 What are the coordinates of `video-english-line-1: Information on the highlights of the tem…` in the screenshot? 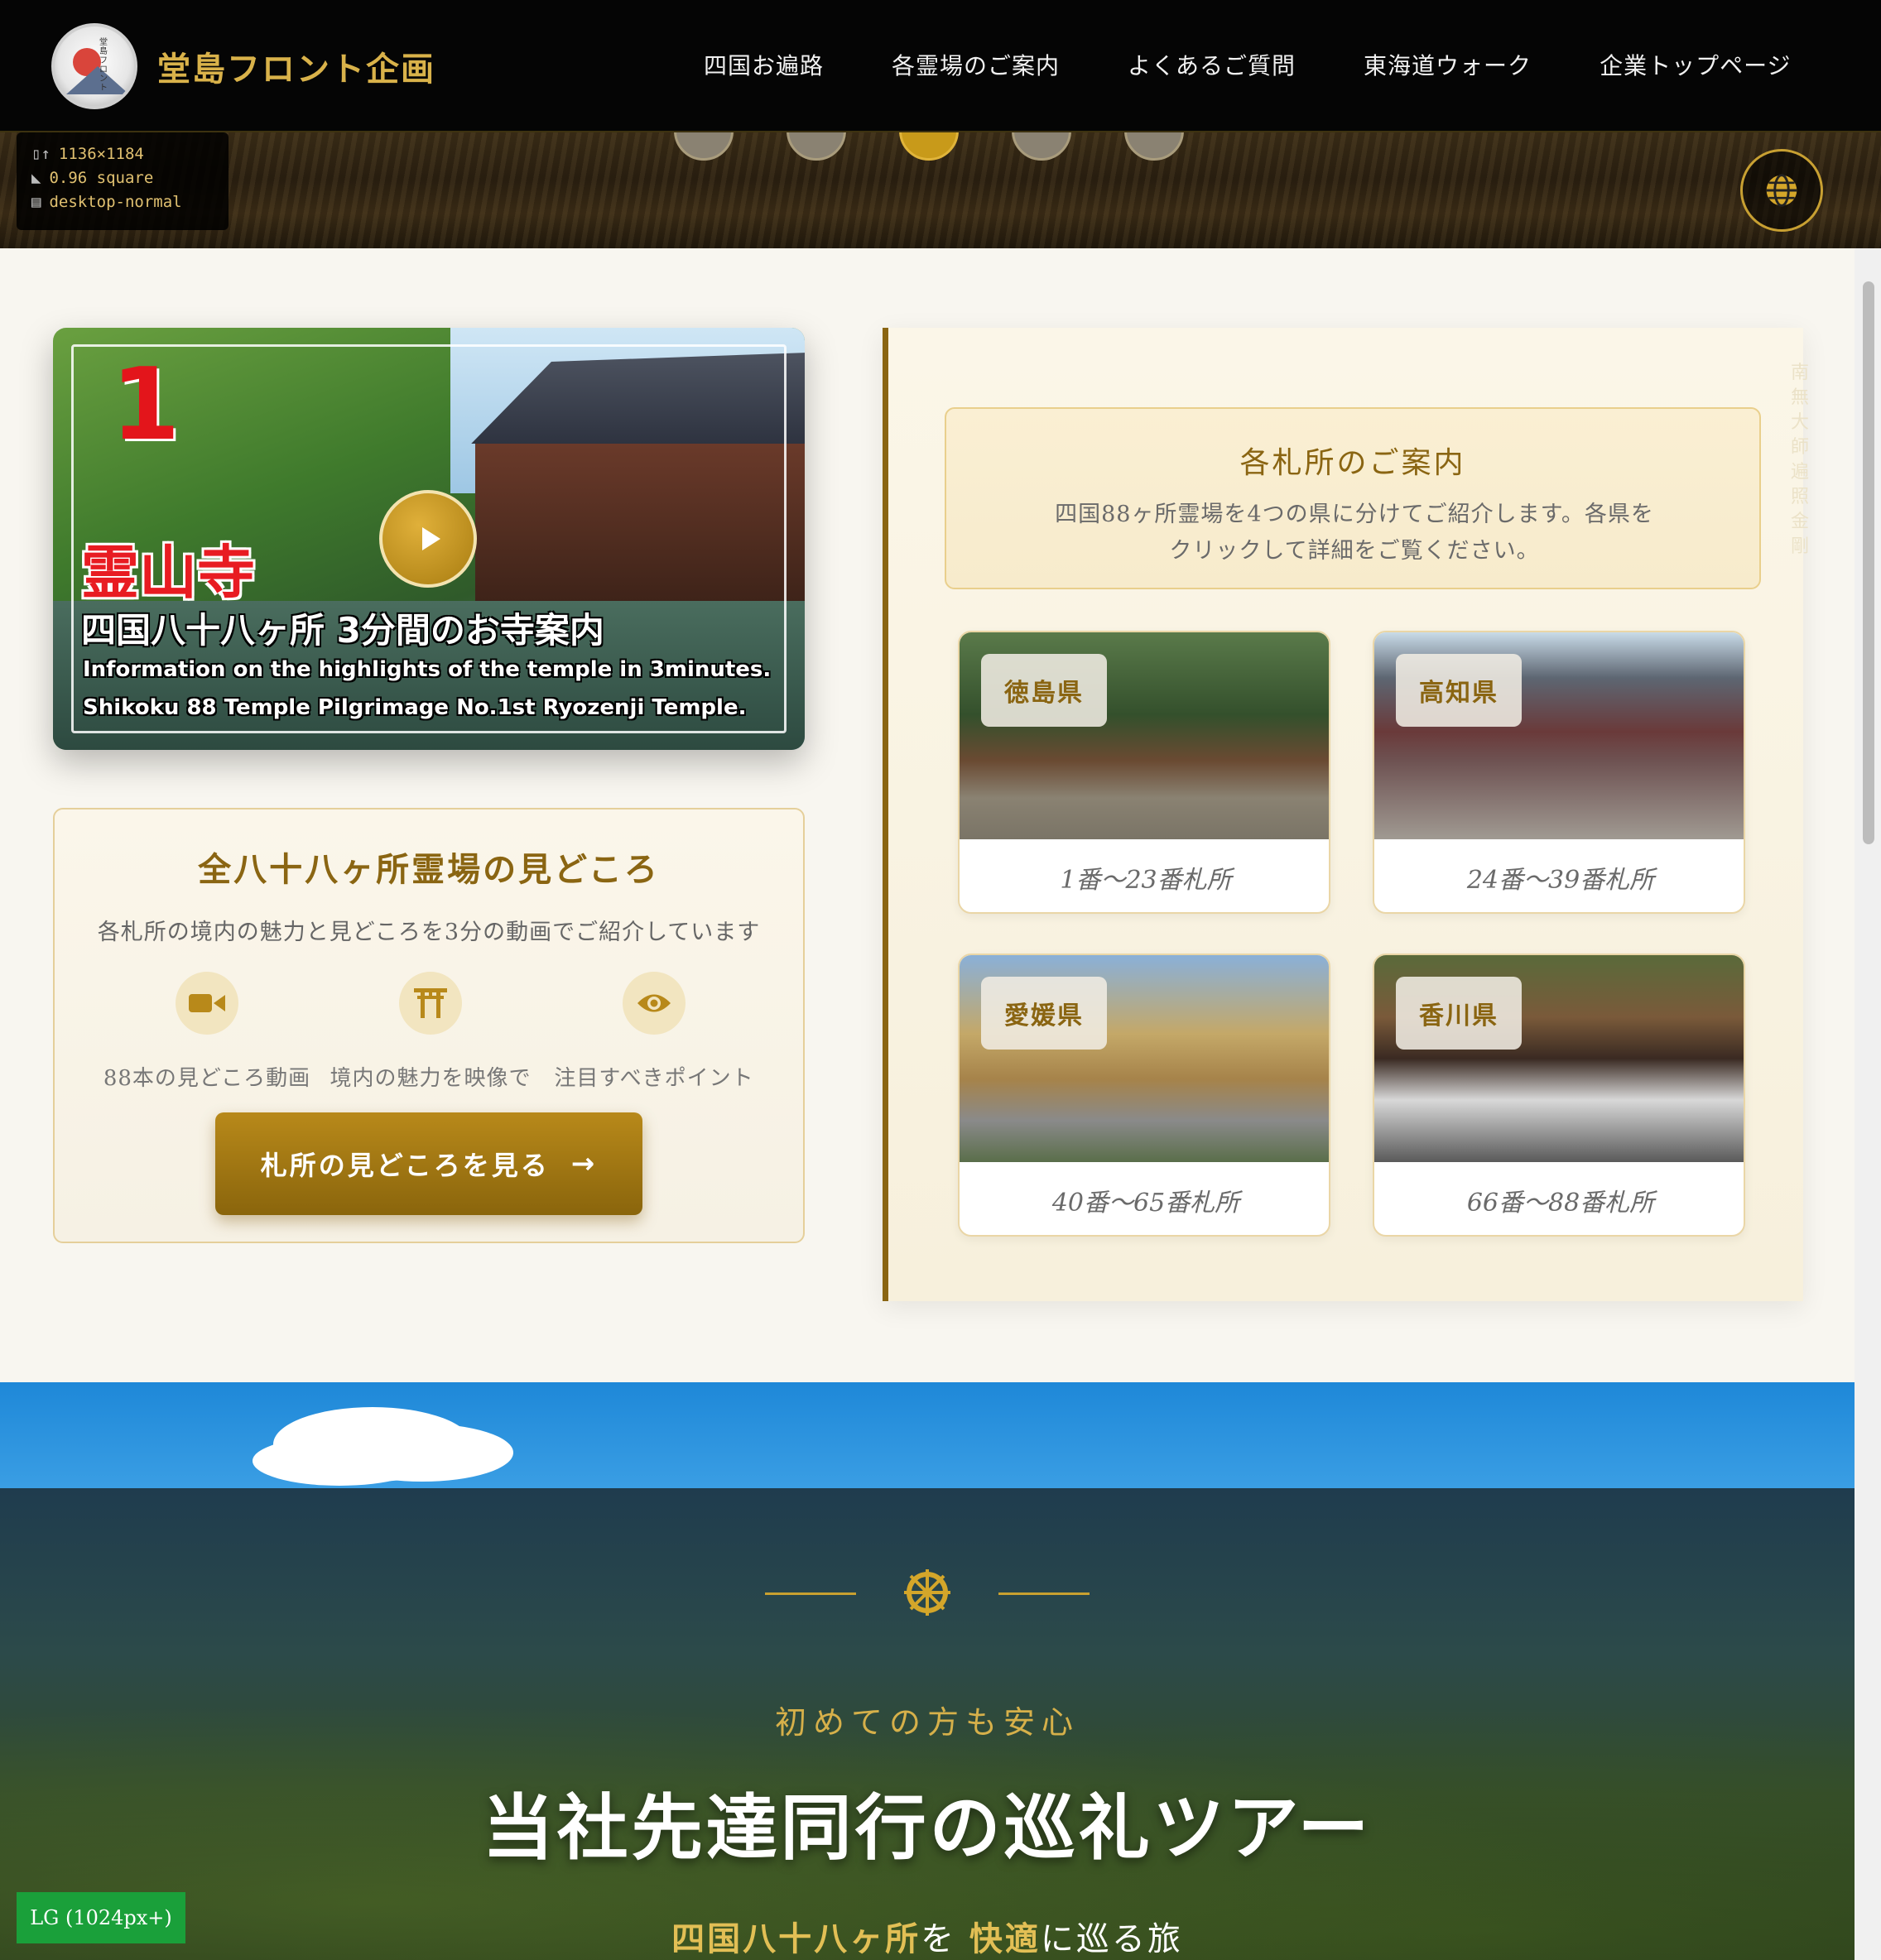 It's located at (427, 670).